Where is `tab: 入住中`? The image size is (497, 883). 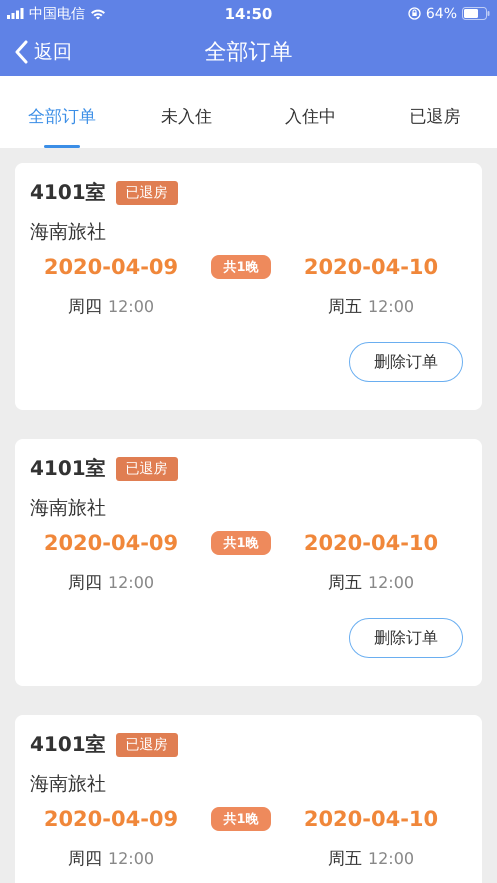 tab: 入住中 is located at coordinates (311, 116).